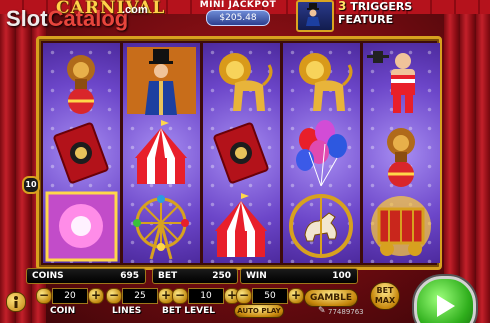 The height and width of the screenshot is (323, 490). Describe the element at coordinates (161, 80) in the screenshot. I see `symbol-ringmaster` at that location.